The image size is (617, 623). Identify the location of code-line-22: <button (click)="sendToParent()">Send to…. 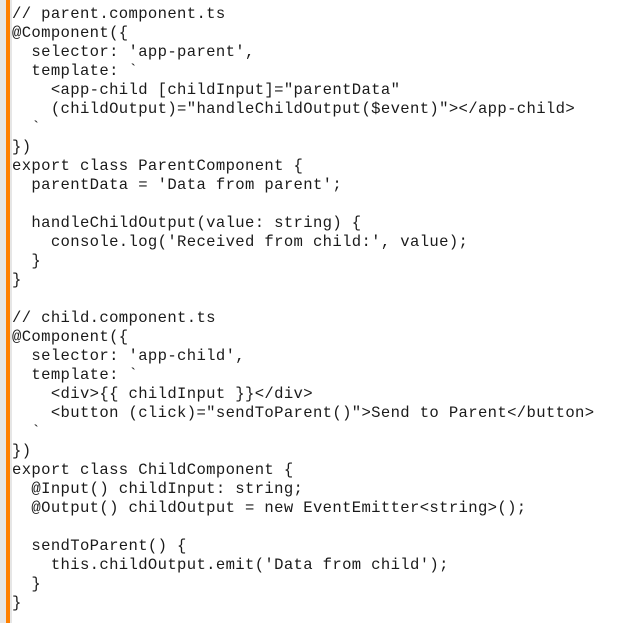
(303, 413).